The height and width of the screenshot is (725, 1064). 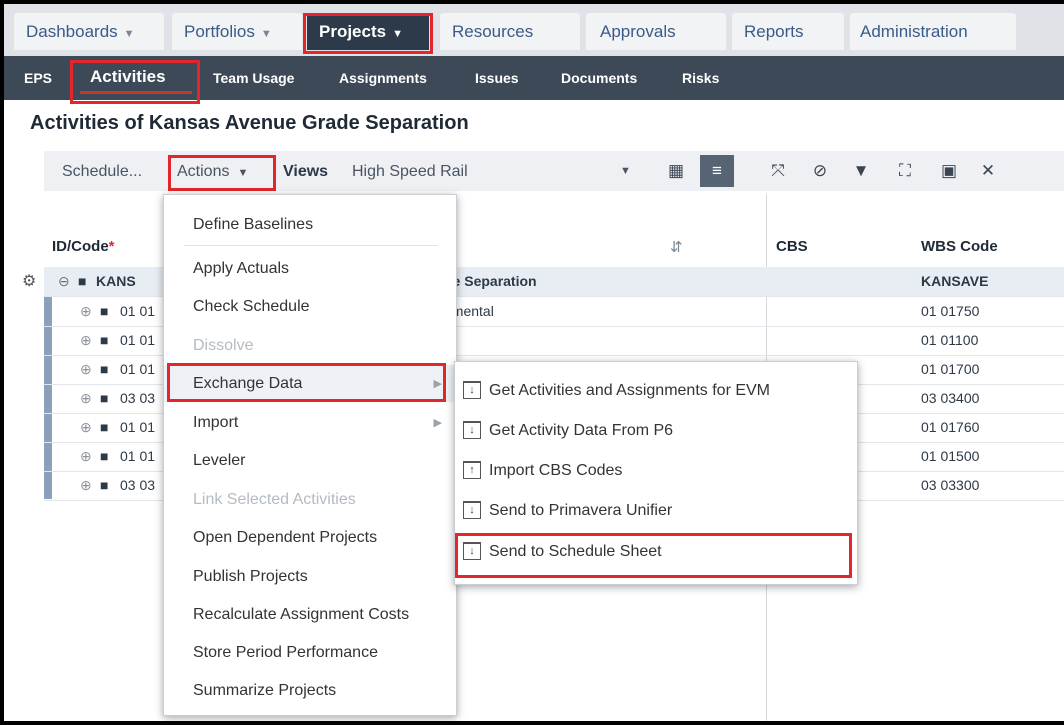 I want to click on subnav-issues: Issues, so click(x=497, y=78).